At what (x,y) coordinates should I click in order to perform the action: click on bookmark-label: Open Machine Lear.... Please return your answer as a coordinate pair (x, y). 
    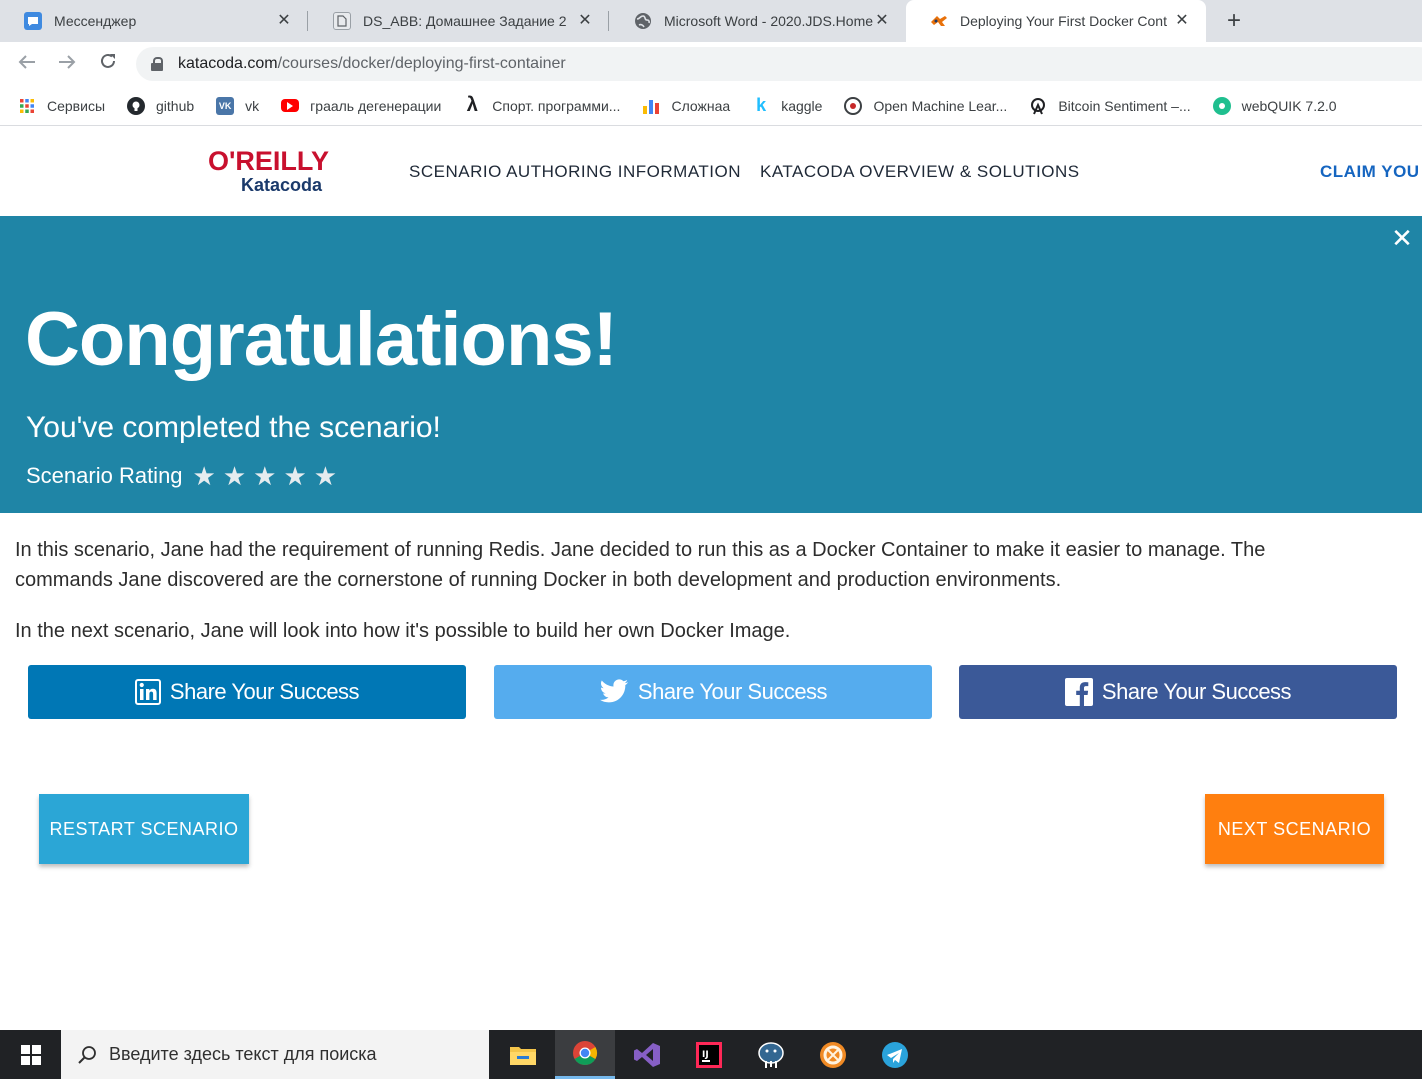
    Looking at the image, I should click on (940, 105).